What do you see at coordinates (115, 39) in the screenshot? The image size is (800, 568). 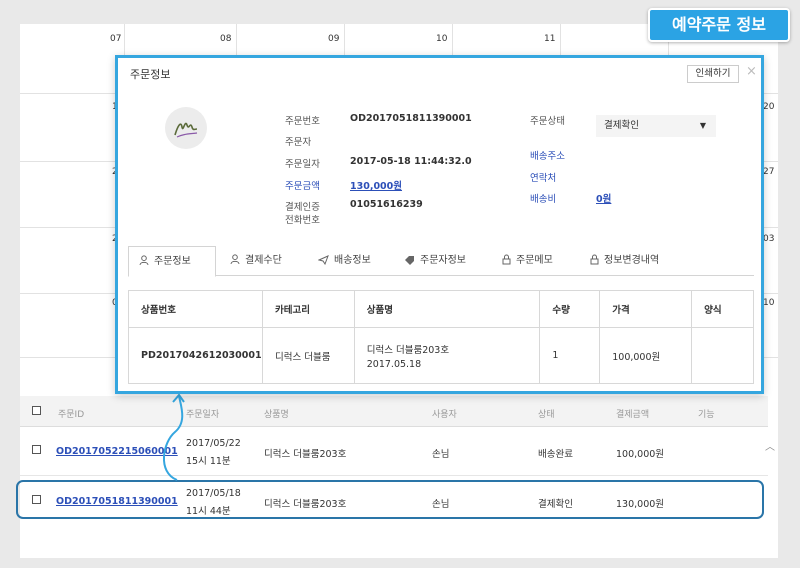 I see `calendar-date: 07` at bounding box center [115, 39].